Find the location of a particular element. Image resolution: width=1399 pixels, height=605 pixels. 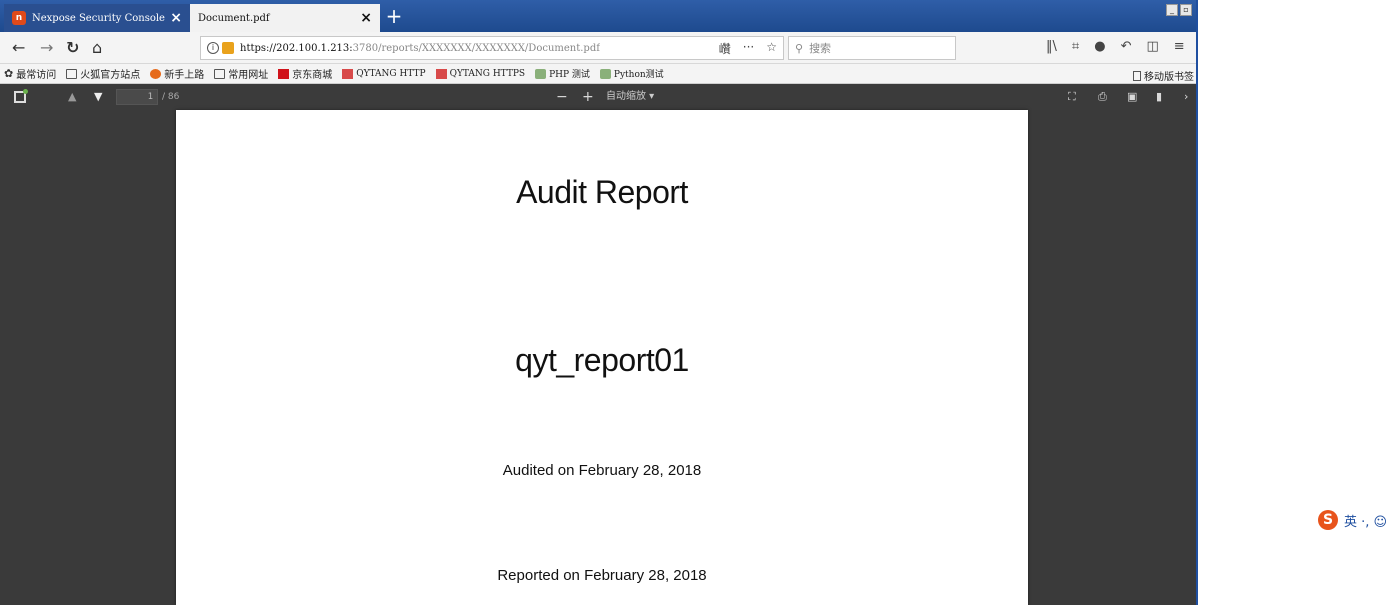

screenshot-icon: ⌗ is located at coordinates (1075, 46).